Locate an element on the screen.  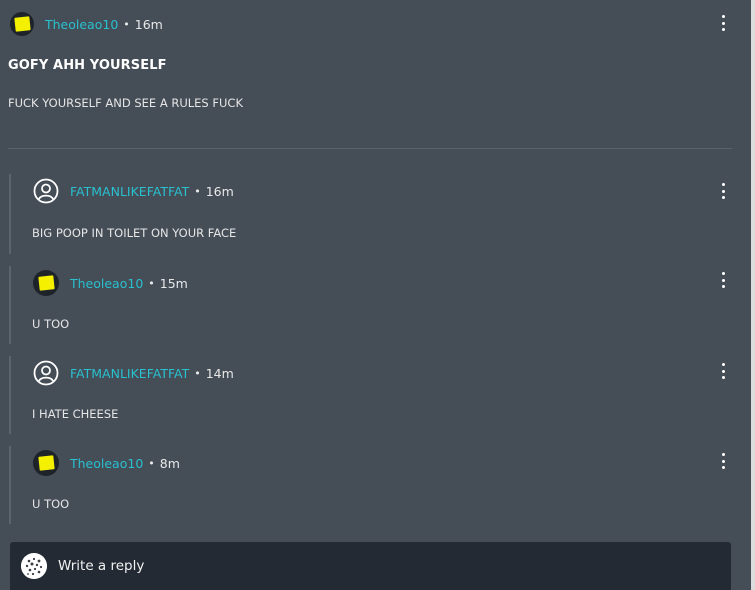
reply-composer is located at coordinates (370, 566).